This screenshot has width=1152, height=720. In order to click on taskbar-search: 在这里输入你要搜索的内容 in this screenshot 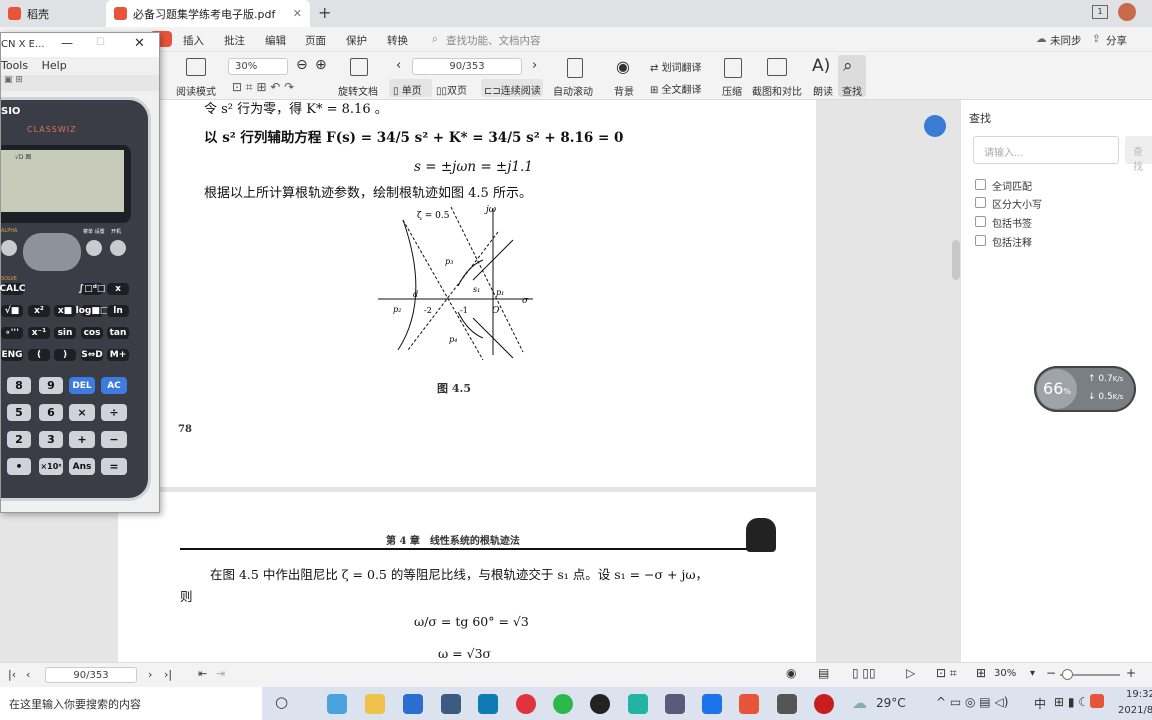, I will do `click(131, 703)`.